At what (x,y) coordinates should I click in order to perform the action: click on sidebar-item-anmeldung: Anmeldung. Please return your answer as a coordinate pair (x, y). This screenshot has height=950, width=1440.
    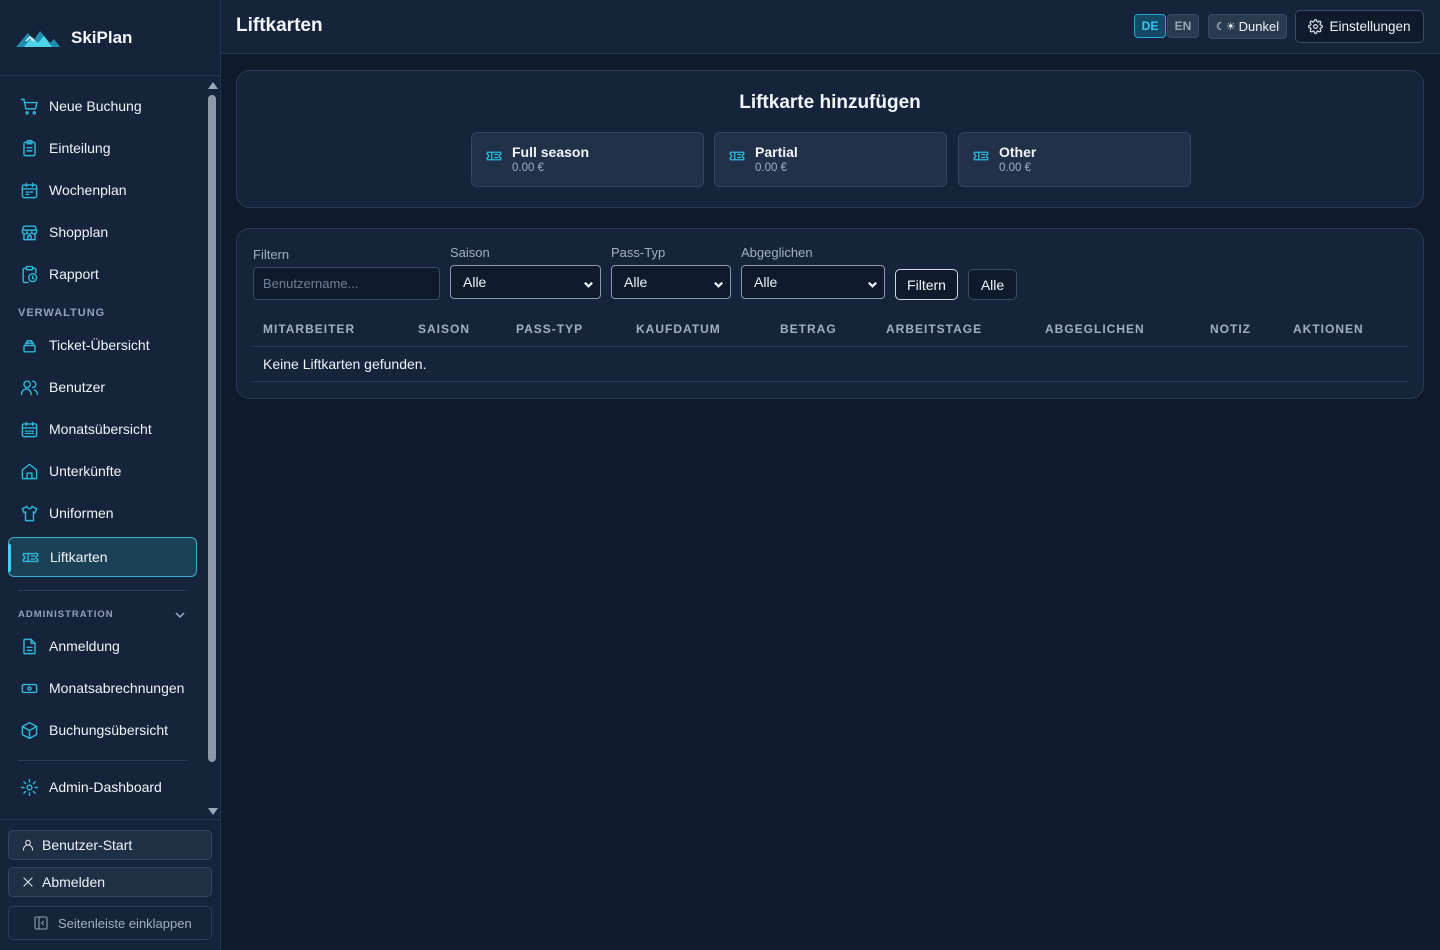
    Looking at the image, I should click on (102, 646).